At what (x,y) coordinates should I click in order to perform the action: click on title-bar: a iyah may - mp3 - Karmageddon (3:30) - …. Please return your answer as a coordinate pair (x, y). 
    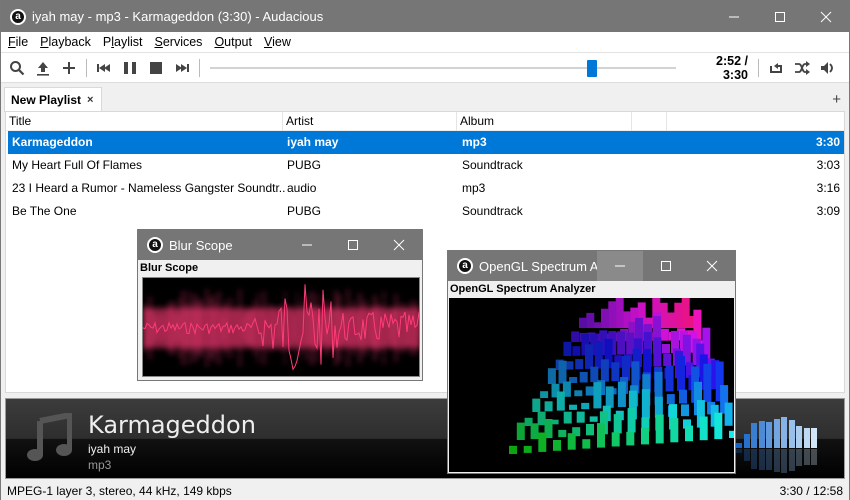
    Looking at the image, I should click on (425, 16).